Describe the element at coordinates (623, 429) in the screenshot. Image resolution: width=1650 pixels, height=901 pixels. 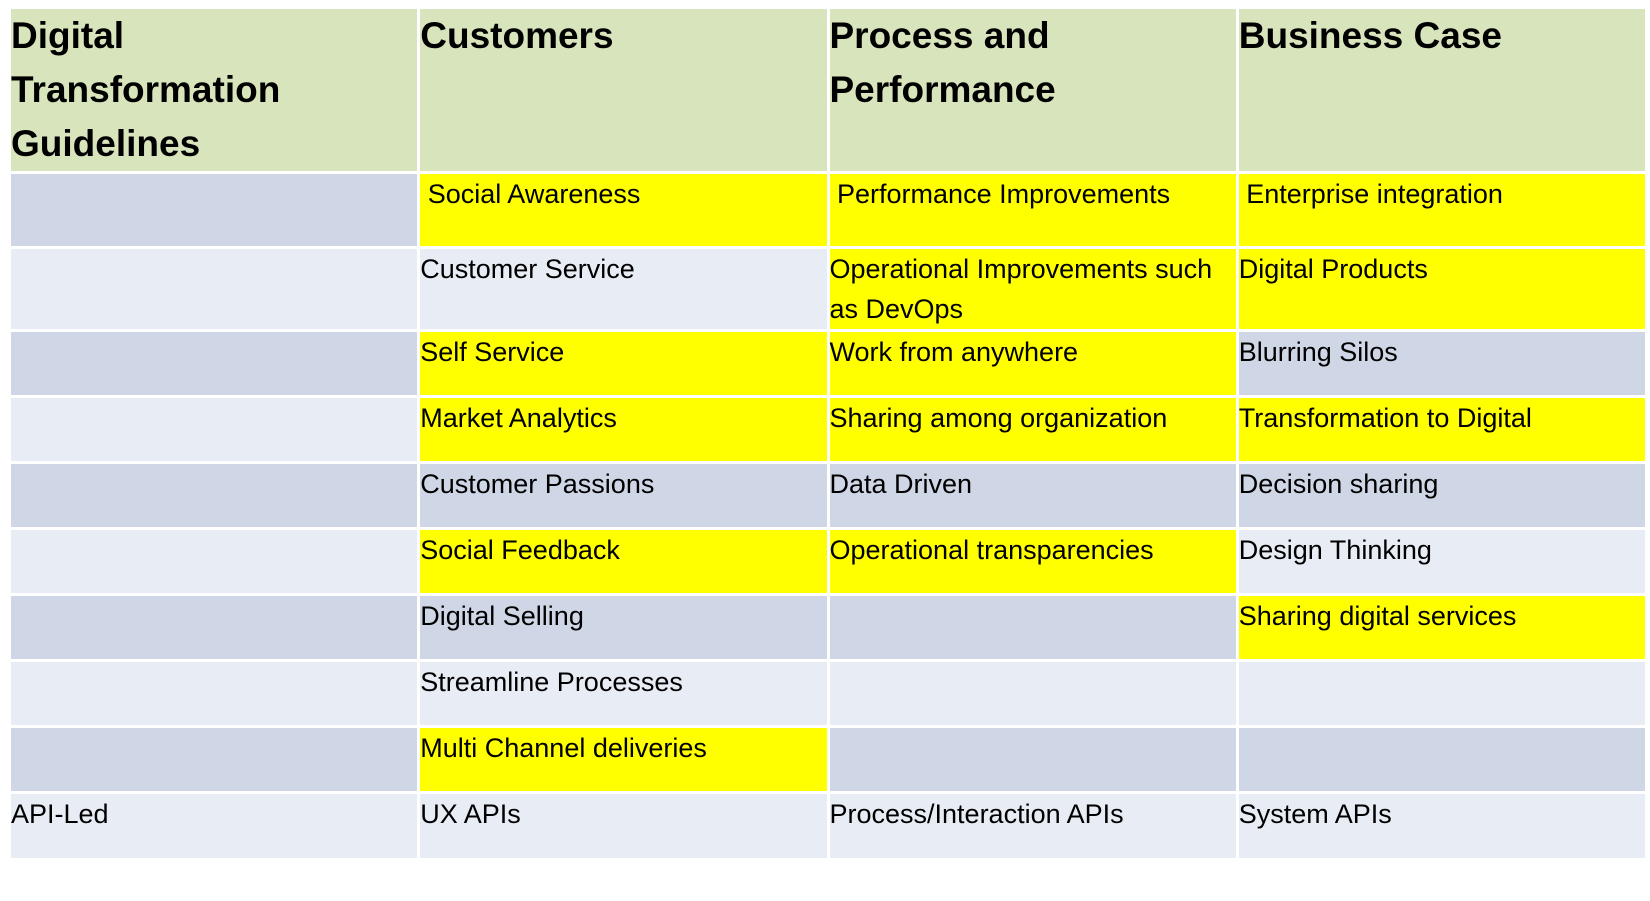
I see `cell-customers: Market Analytics` at that location.